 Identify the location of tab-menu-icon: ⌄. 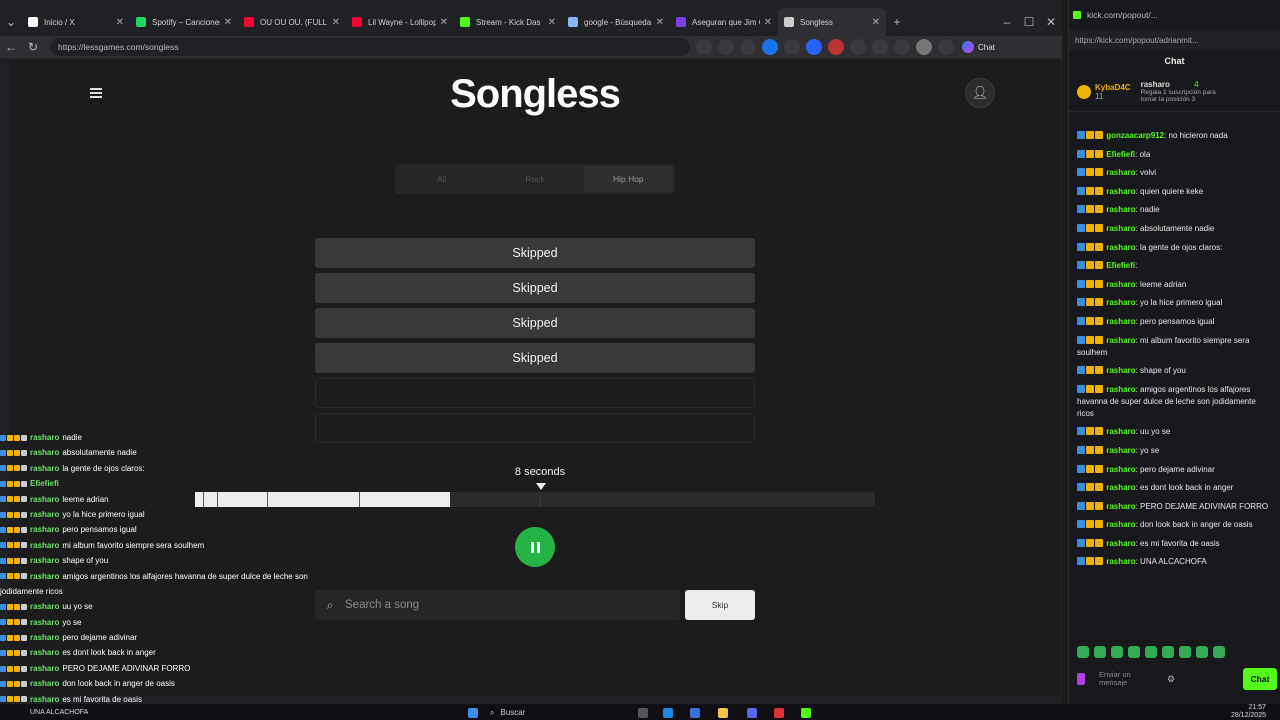
(11, 22).